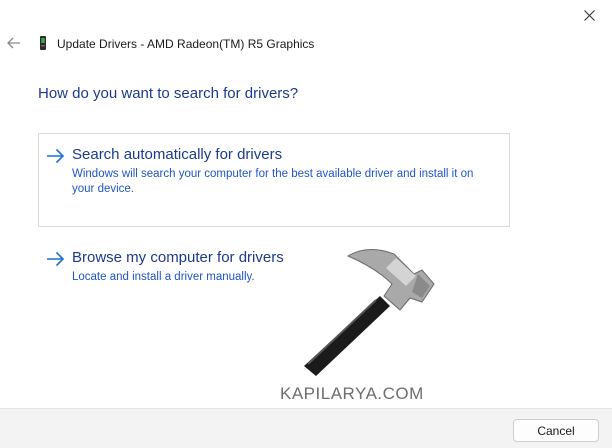  I want to click on hammer-icon, so click(369, 312).